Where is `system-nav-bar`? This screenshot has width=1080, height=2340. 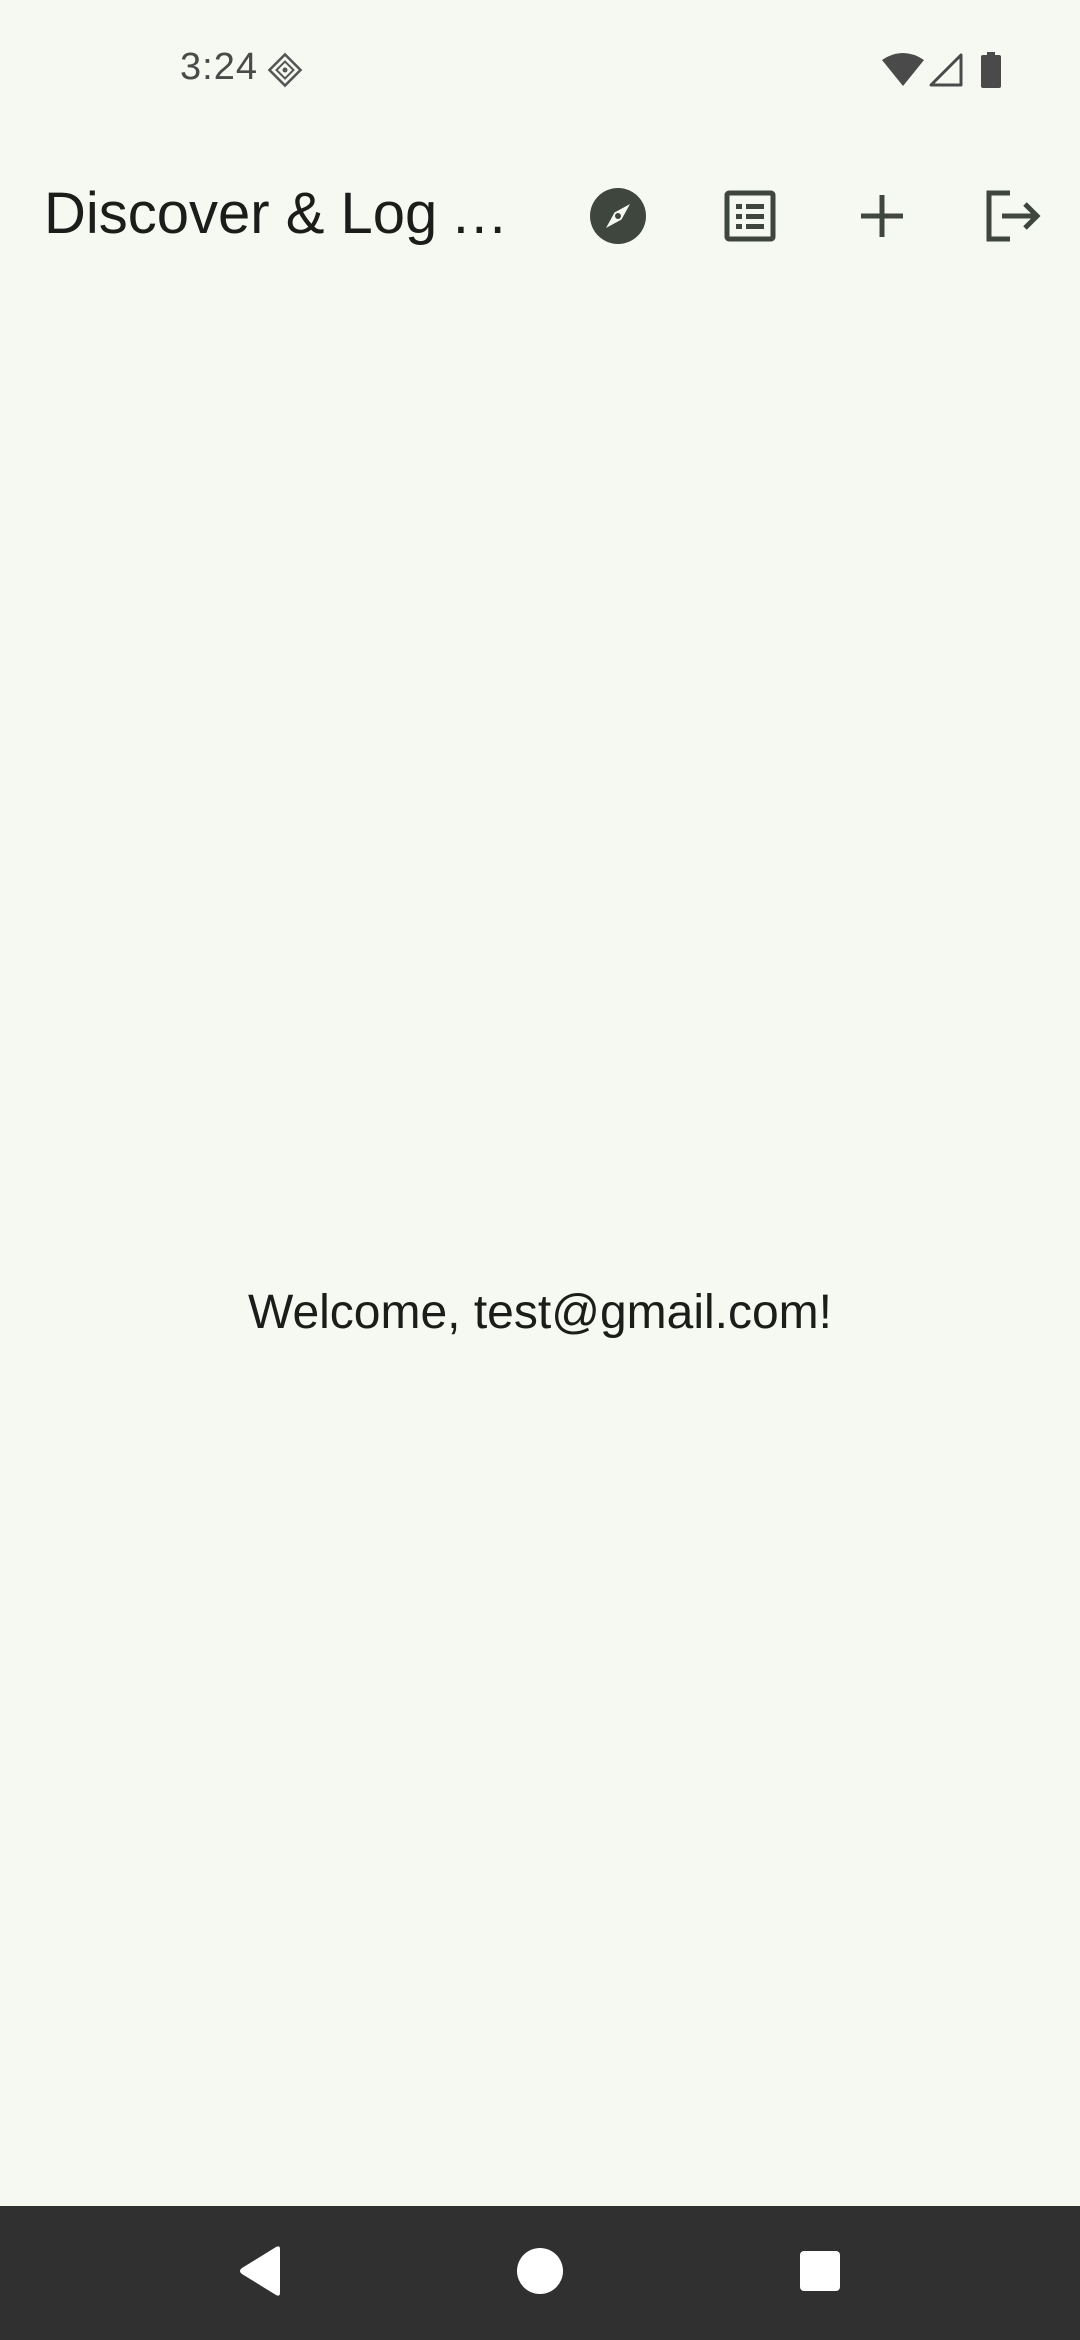
system-nav-bar is located at coordinates (540, 2273).